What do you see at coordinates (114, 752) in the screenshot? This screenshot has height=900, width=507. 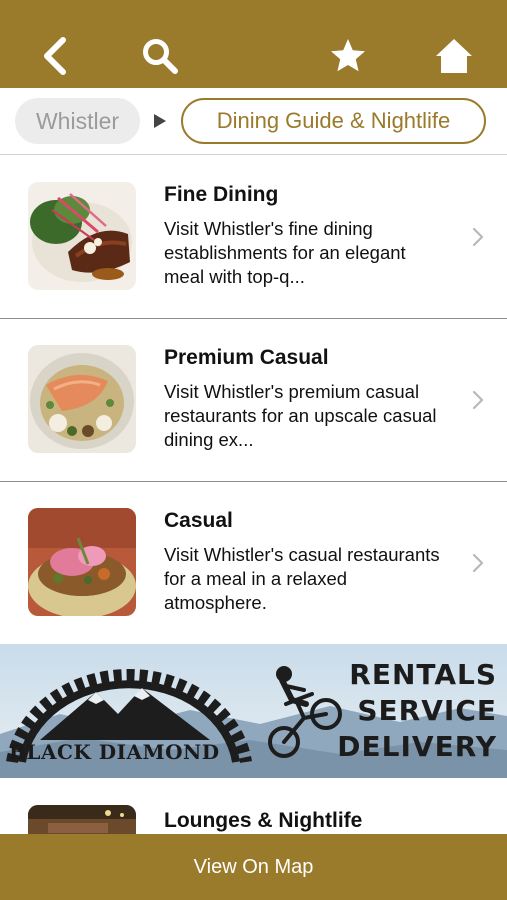 I see `ad-brand-name: BLACK DIAMOND` at bounding box center [114, 752].